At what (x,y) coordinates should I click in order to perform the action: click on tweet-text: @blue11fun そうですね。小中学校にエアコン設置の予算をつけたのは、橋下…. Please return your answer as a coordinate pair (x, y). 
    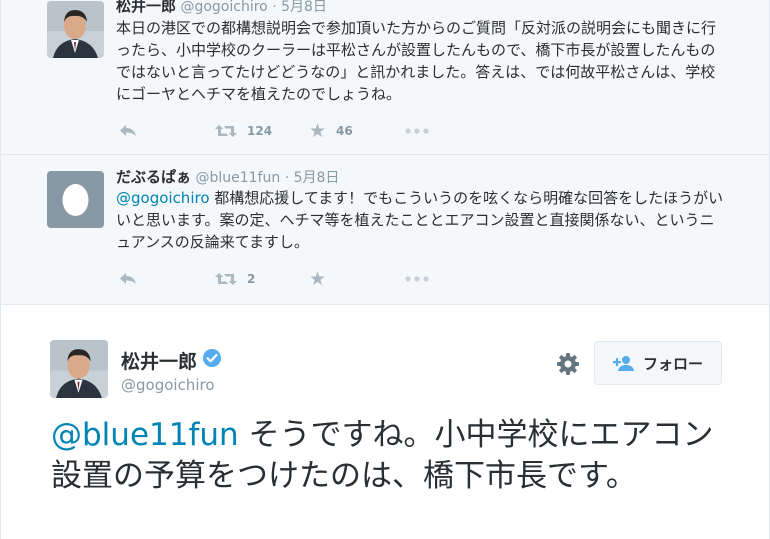
    Looking at the image, I should click on (396, 456).